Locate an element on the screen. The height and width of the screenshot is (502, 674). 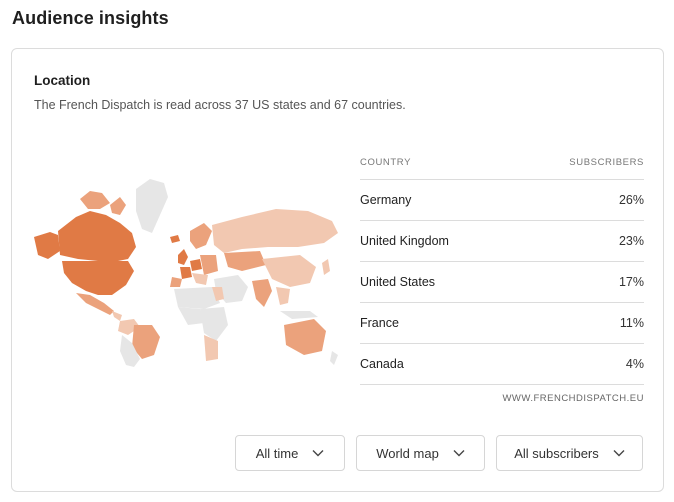
map-region-kazakhstan is located at coordinates (245, 261).